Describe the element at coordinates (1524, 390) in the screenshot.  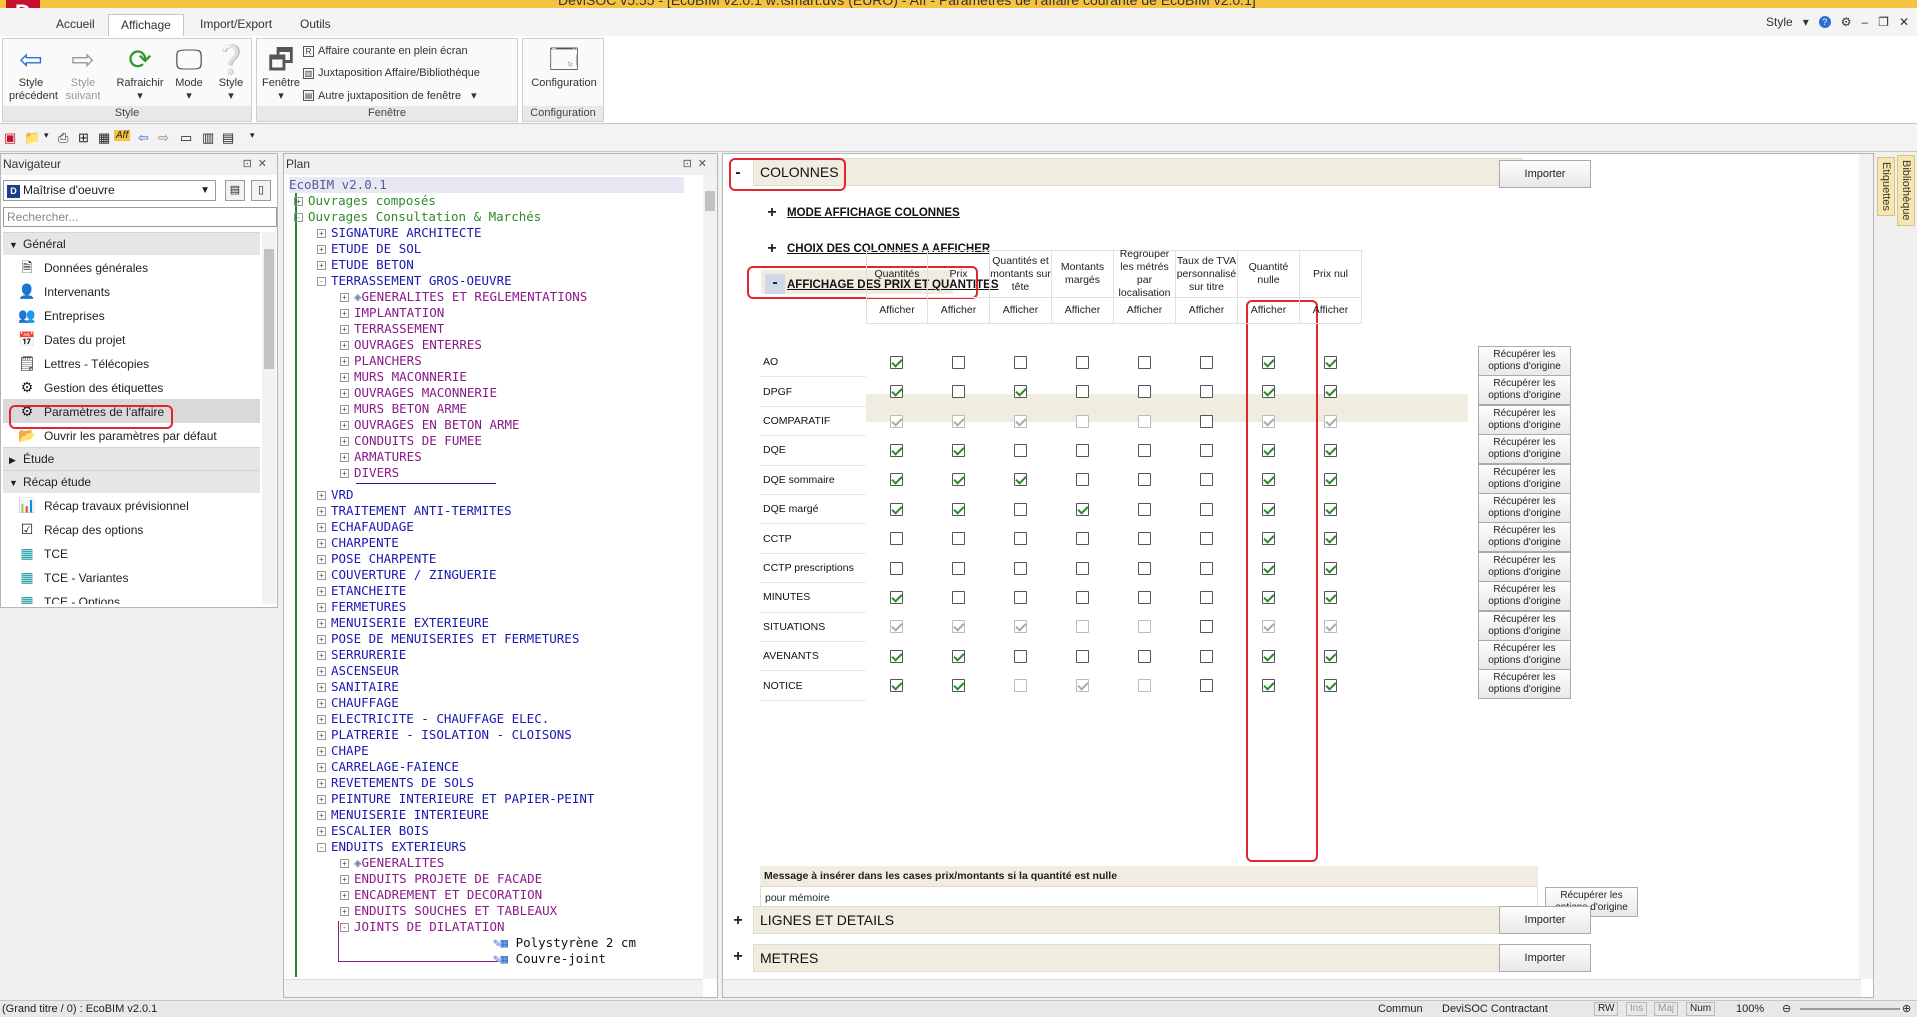
I see `recover-options-button: Récupérer les options d'origine` at that location.